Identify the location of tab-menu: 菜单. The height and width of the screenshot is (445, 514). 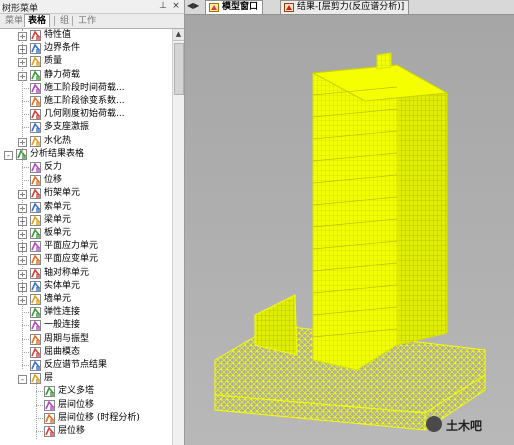
(14, 21).